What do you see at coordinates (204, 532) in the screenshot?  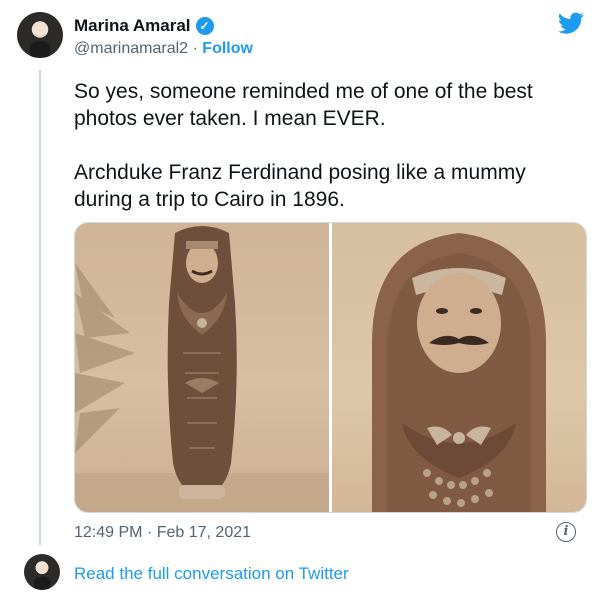 I see `tweet-date: Feb 17, 2021` at bounding box center [204, 532].